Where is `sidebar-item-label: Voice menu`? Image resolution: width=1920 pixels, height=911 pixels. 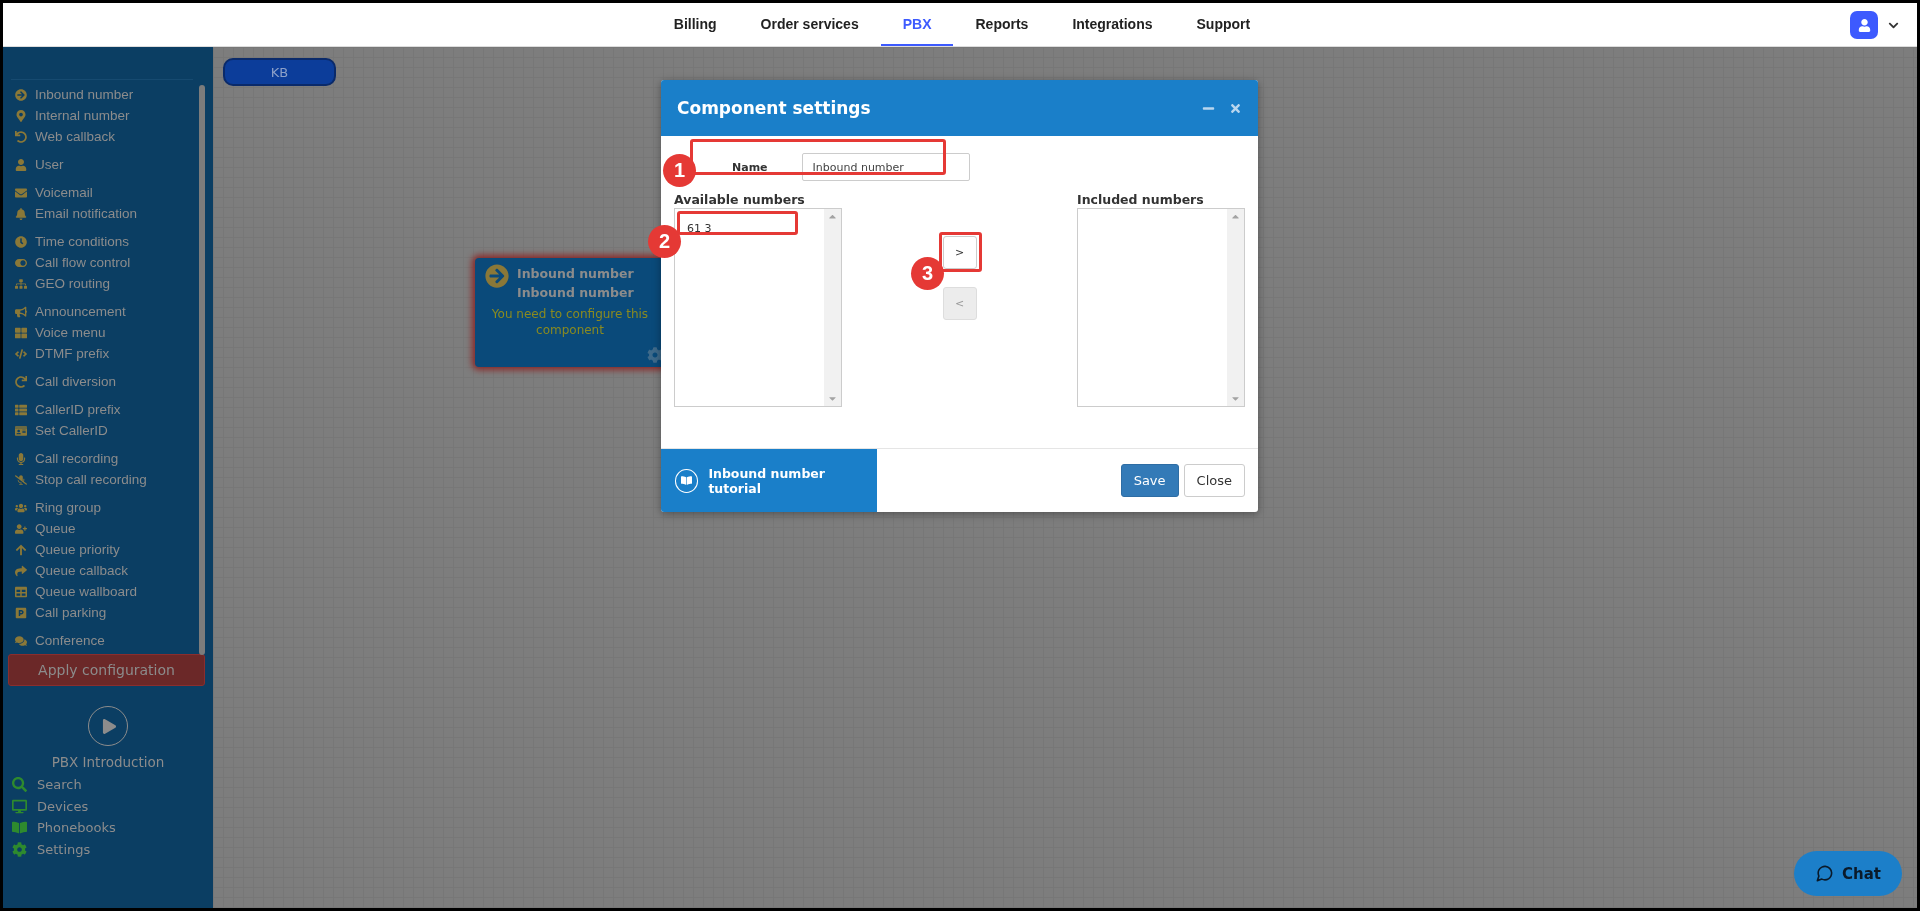 sidebar-item-label: Voice menu is located at coordinates (70, 332).